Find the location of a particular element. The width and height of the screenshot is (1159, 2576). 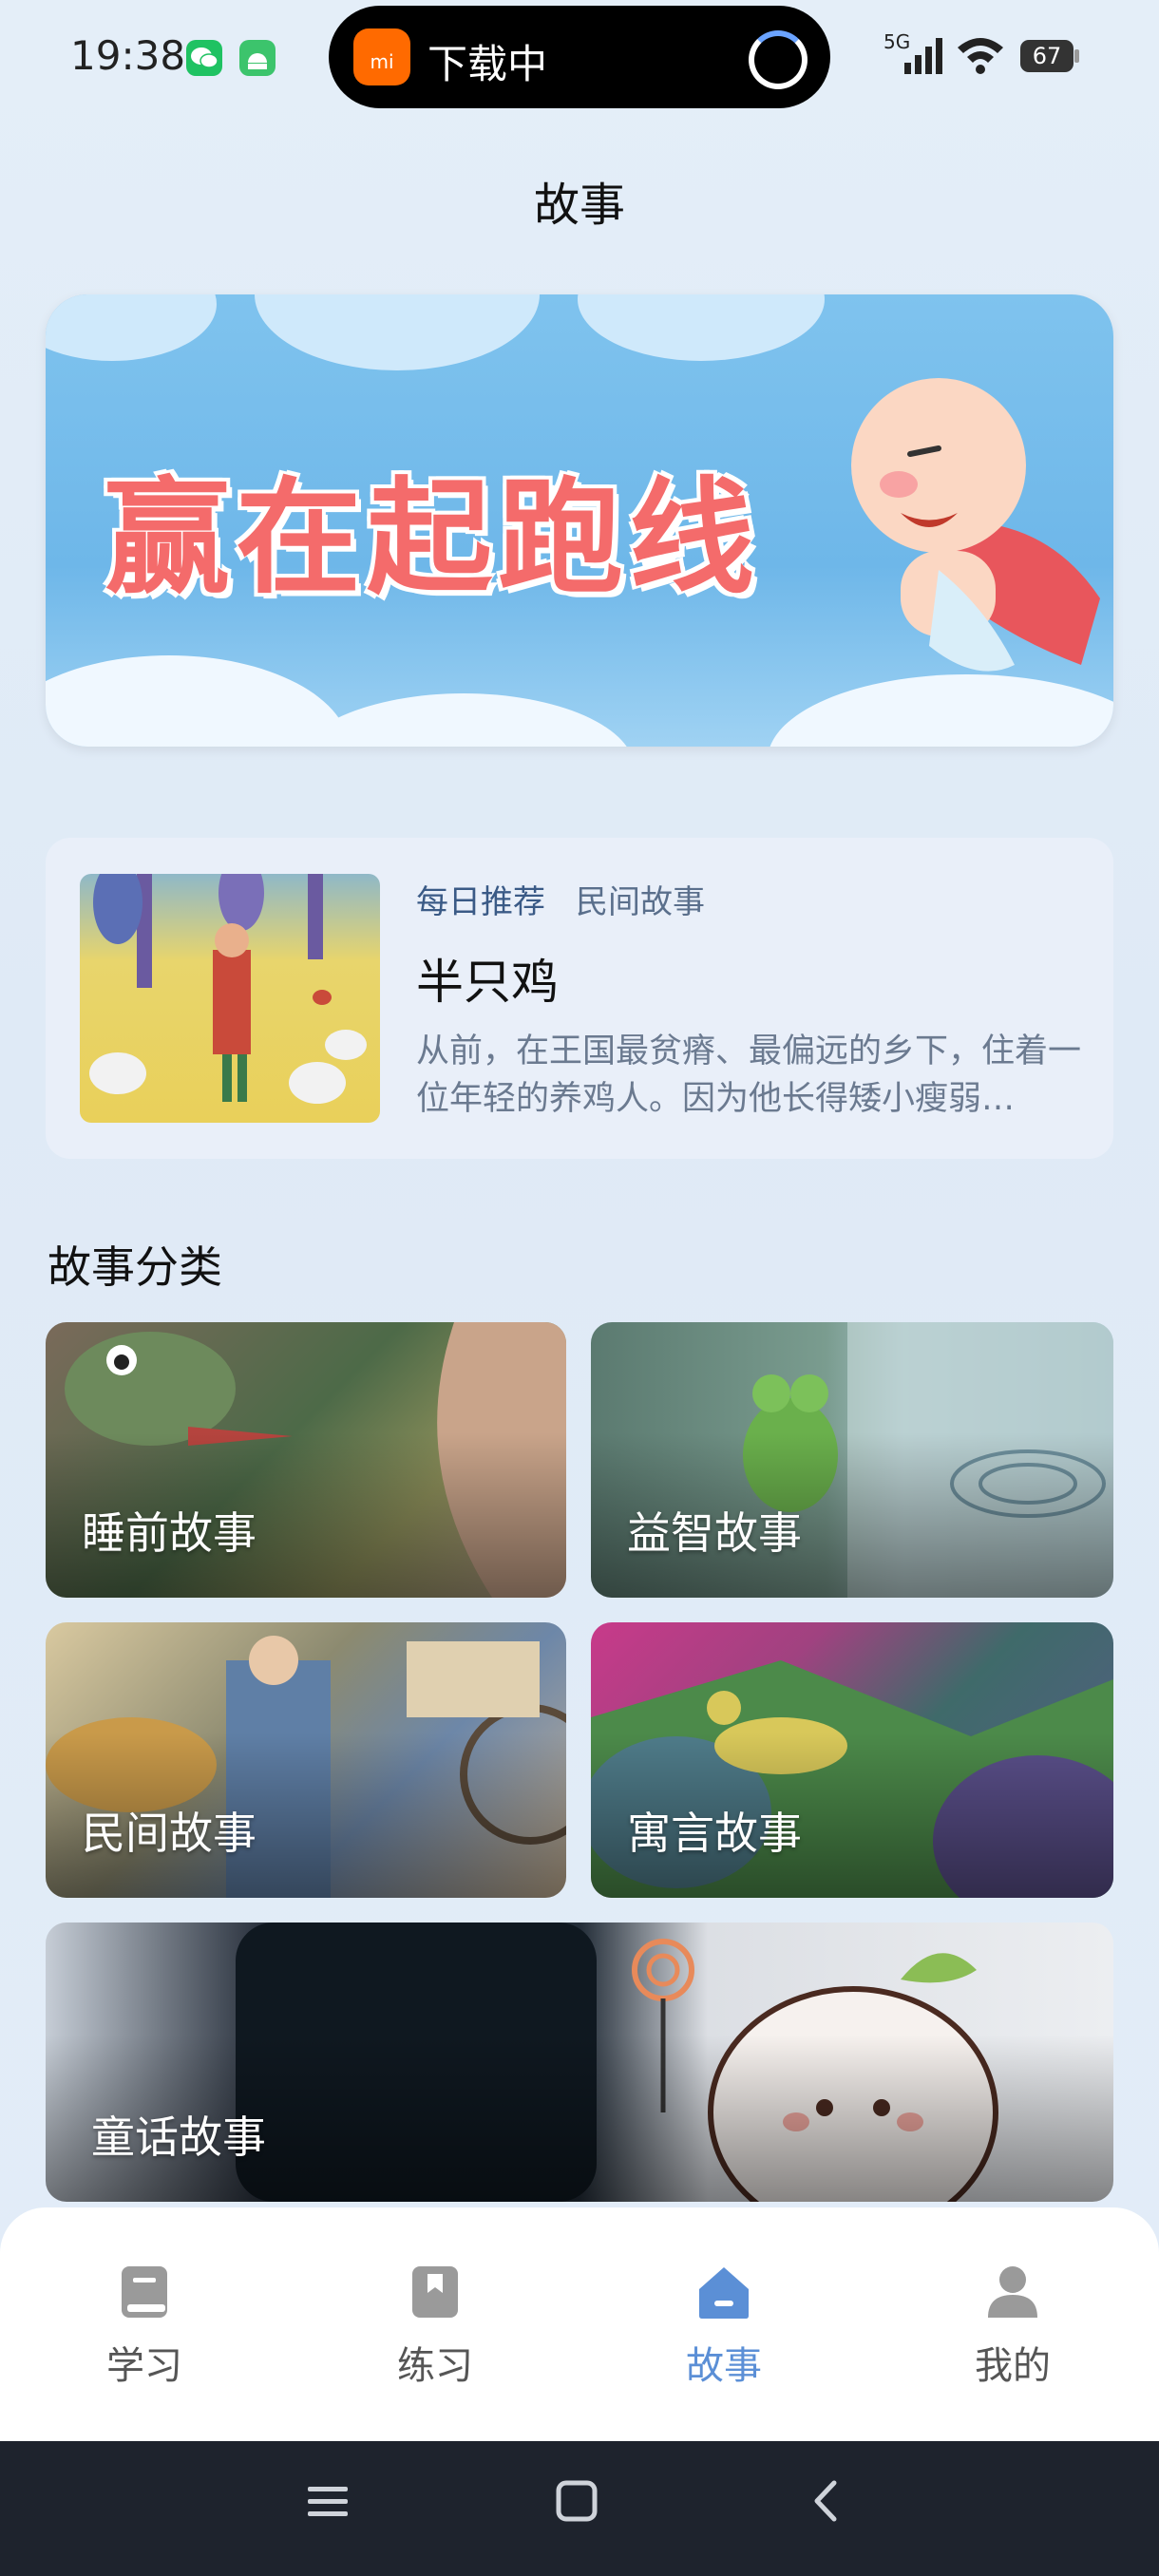

story-title: 半只鸡 is located at coordinates (487, 982).